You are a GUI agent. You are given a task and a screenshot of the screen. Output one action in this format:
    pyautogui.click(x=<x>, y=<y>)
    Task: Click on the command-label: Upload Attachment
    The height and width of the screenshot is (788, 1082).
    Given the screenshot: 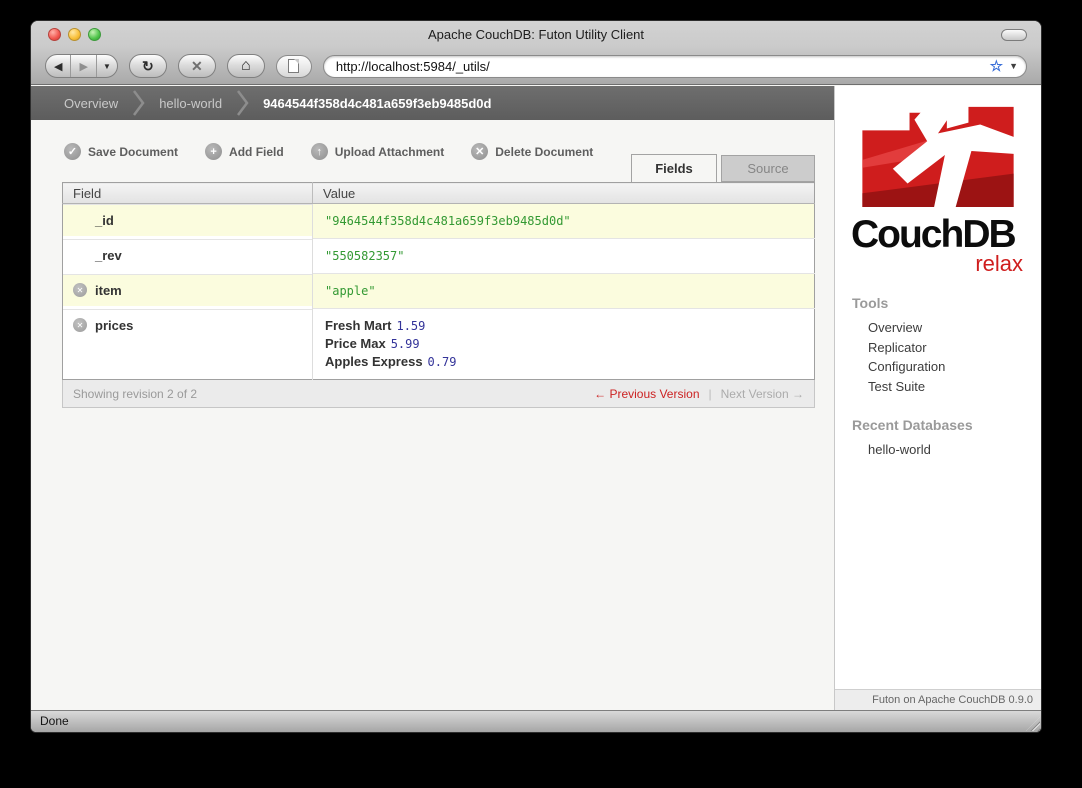 What is the action you would take?
    pyautogui.click(x=389, y=151)
    